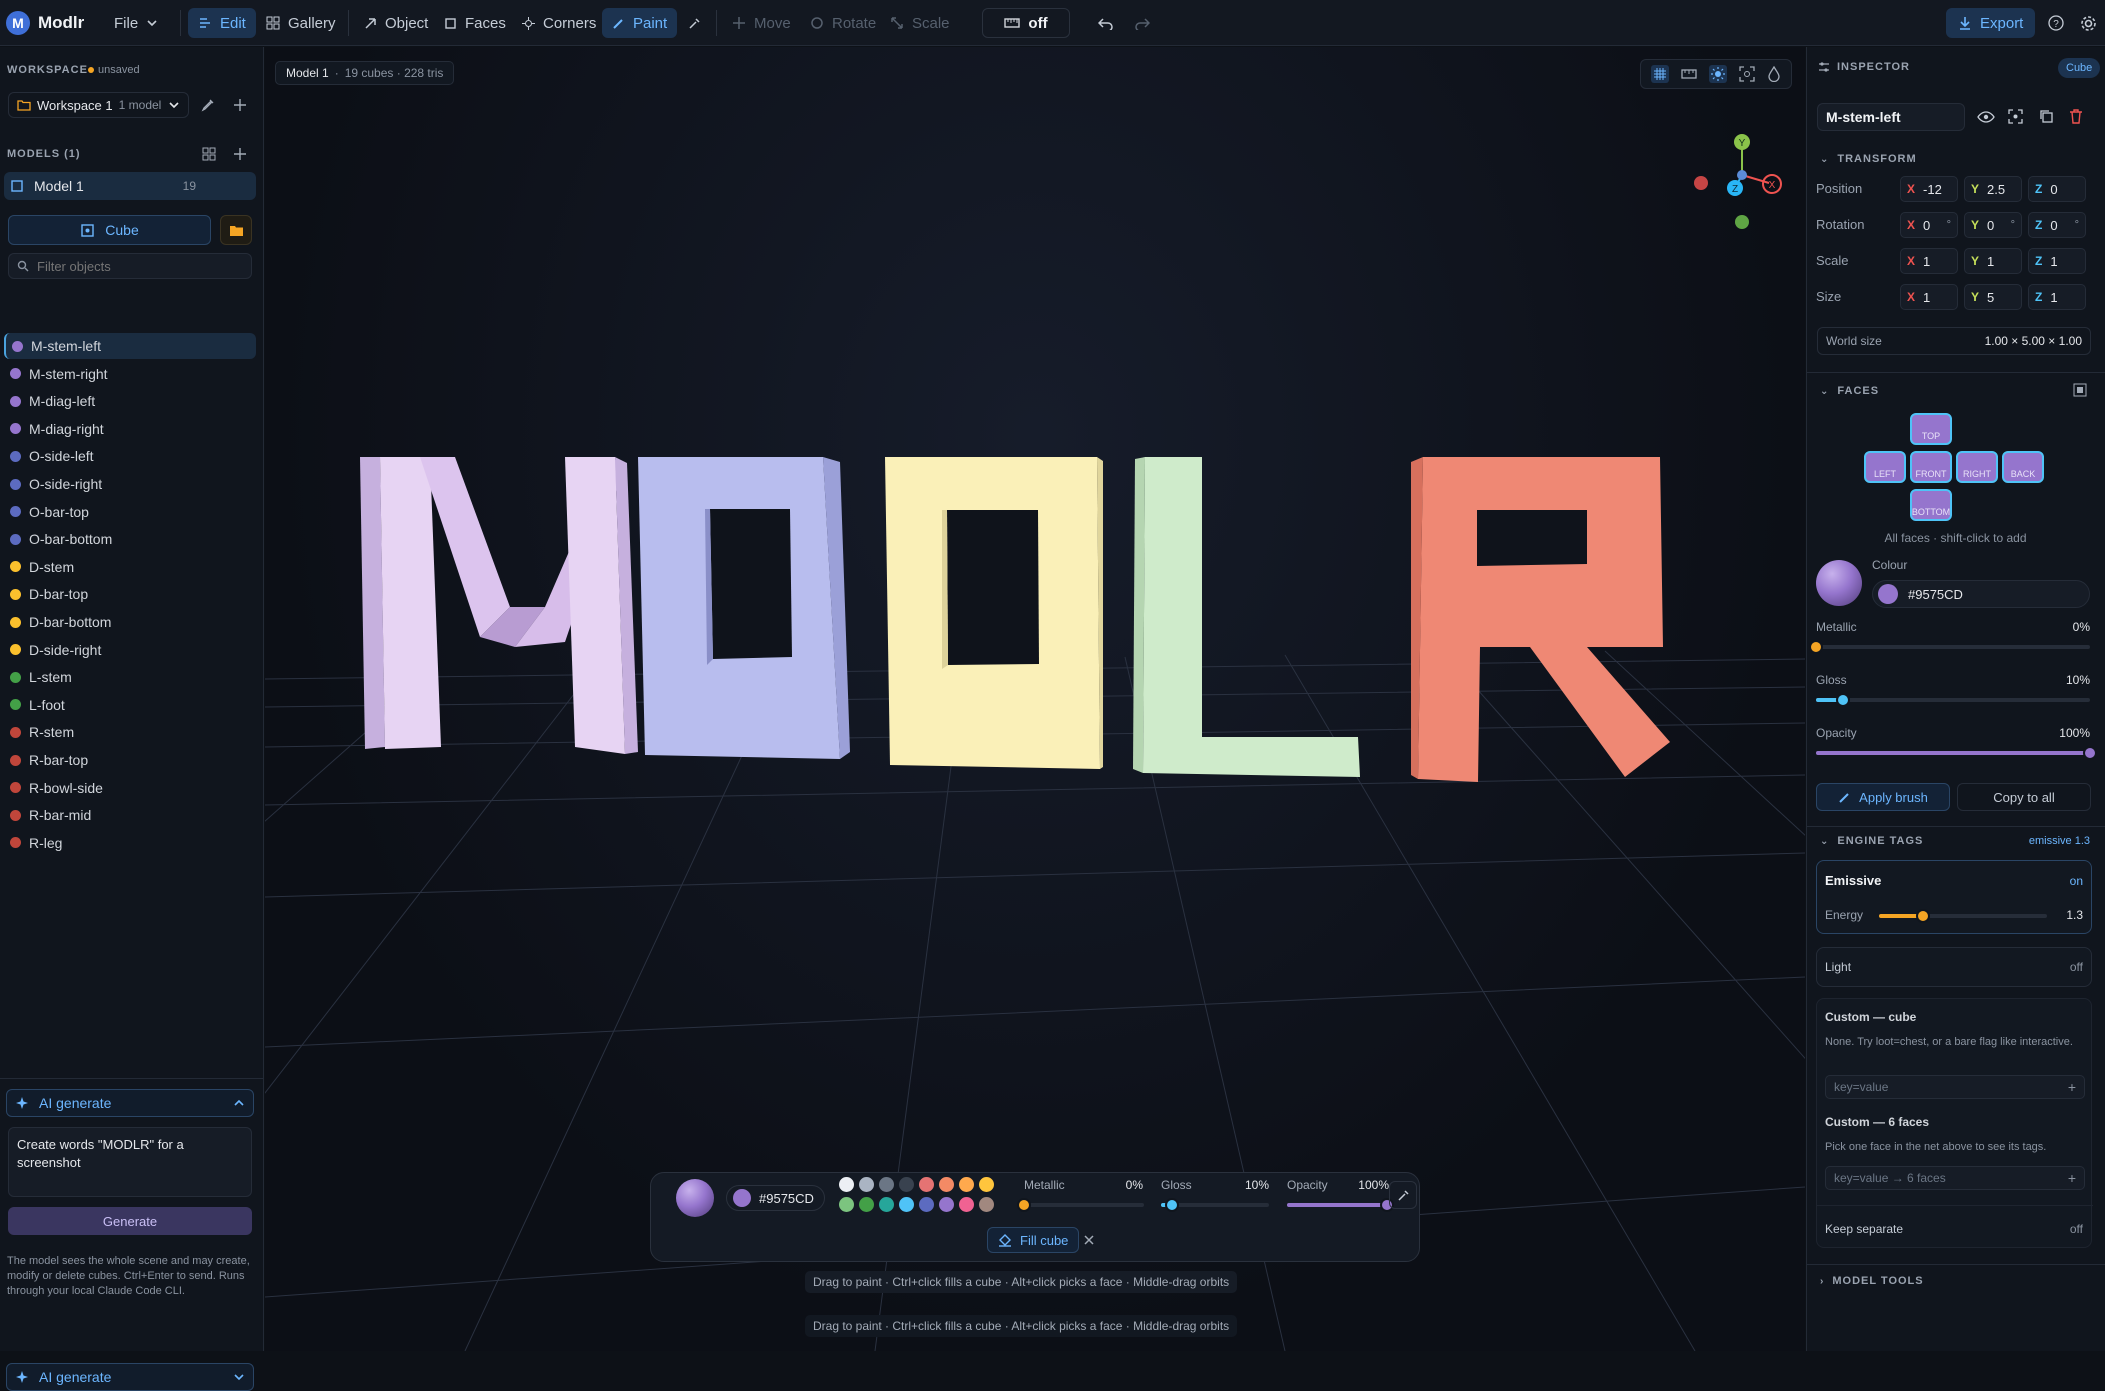 The height and width of the screenshot is (1391, 2105). I want to click on gallery-tab: Gallery, so click(301, 23).